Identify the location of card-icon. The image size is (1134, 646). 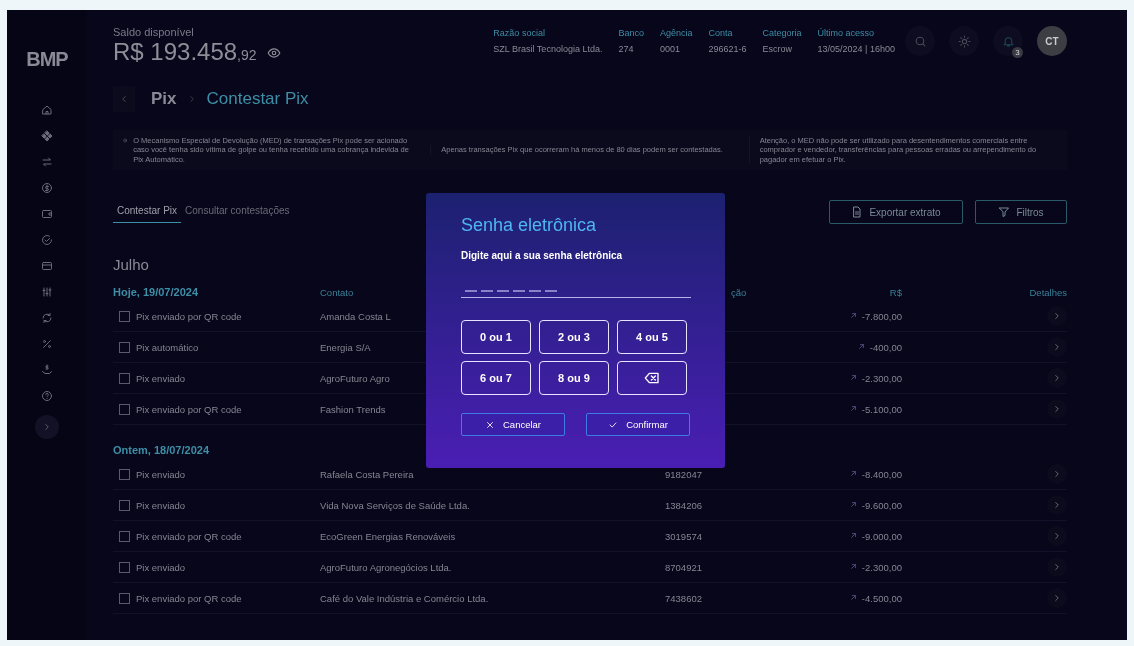
(47, 266).